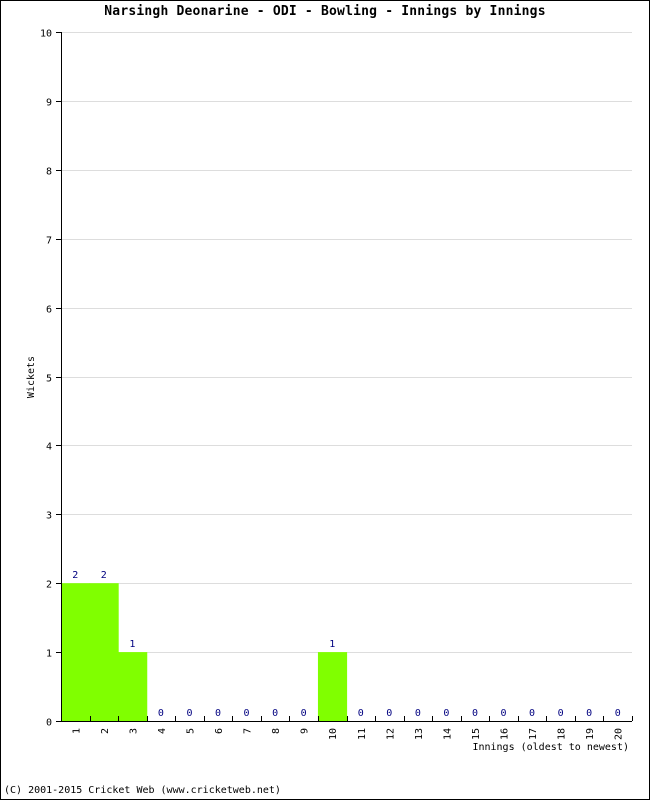 Image resolution: width=650 pixels, height=800 pixels. I want to click on y-tick-label: 8, so click(49, 172).